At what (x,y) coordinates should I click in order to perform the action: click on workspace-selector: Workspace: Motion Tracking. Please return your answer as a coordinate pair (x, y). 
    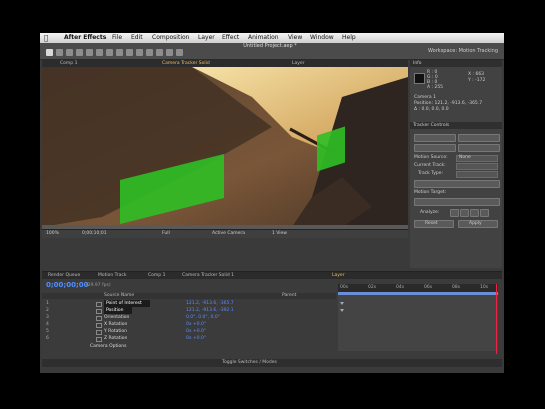
    Looking at the image, I should click on (463, 51).